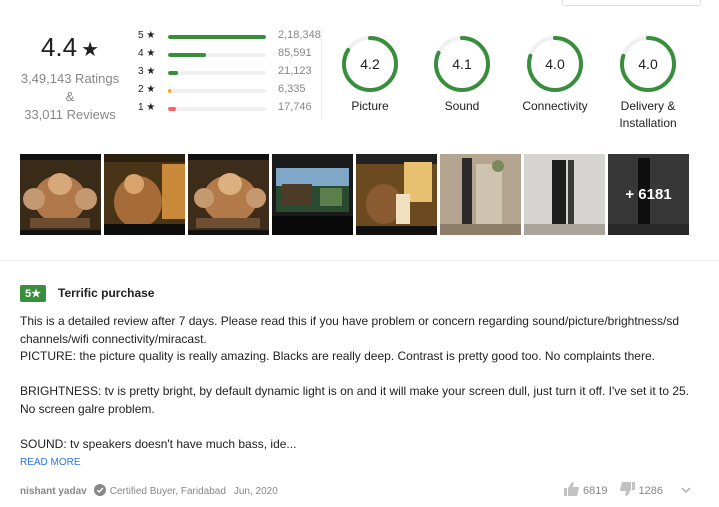 Image resolution: width=719 pixels, height=507 pixels. I want to click on section-divider, so click(359, 260).